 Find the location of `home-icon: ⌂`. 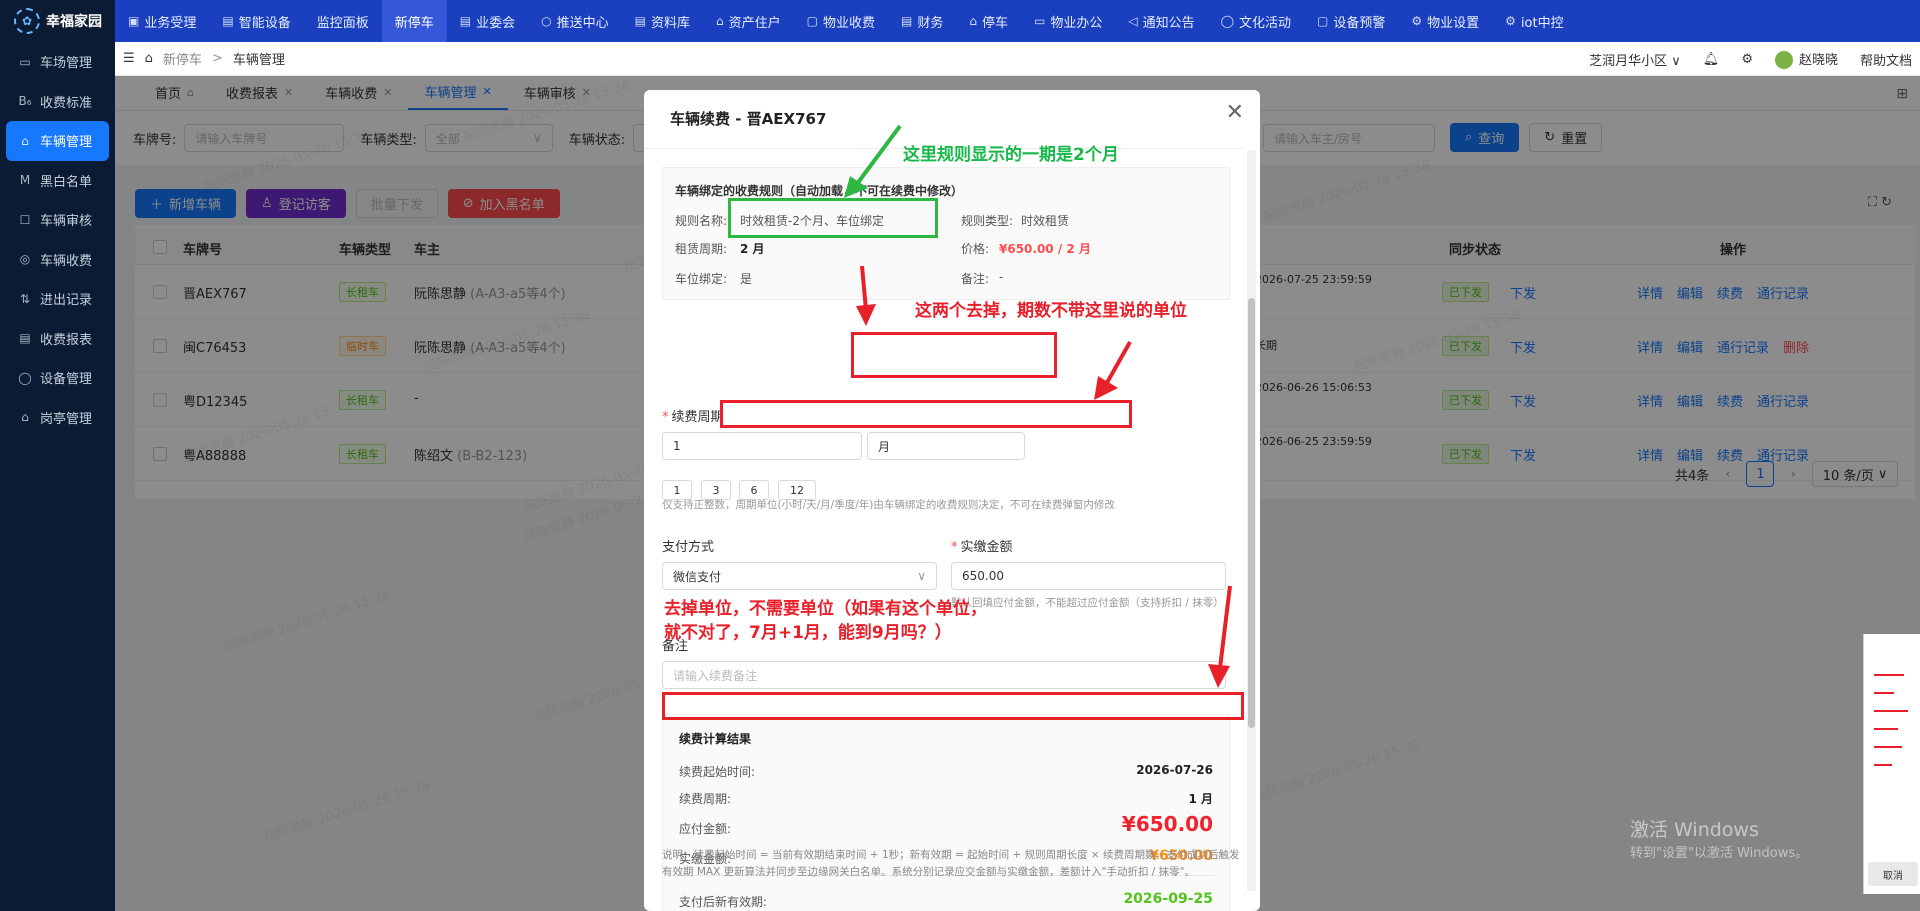

home-icon: ⌂ is located at coordinates (149, 58).